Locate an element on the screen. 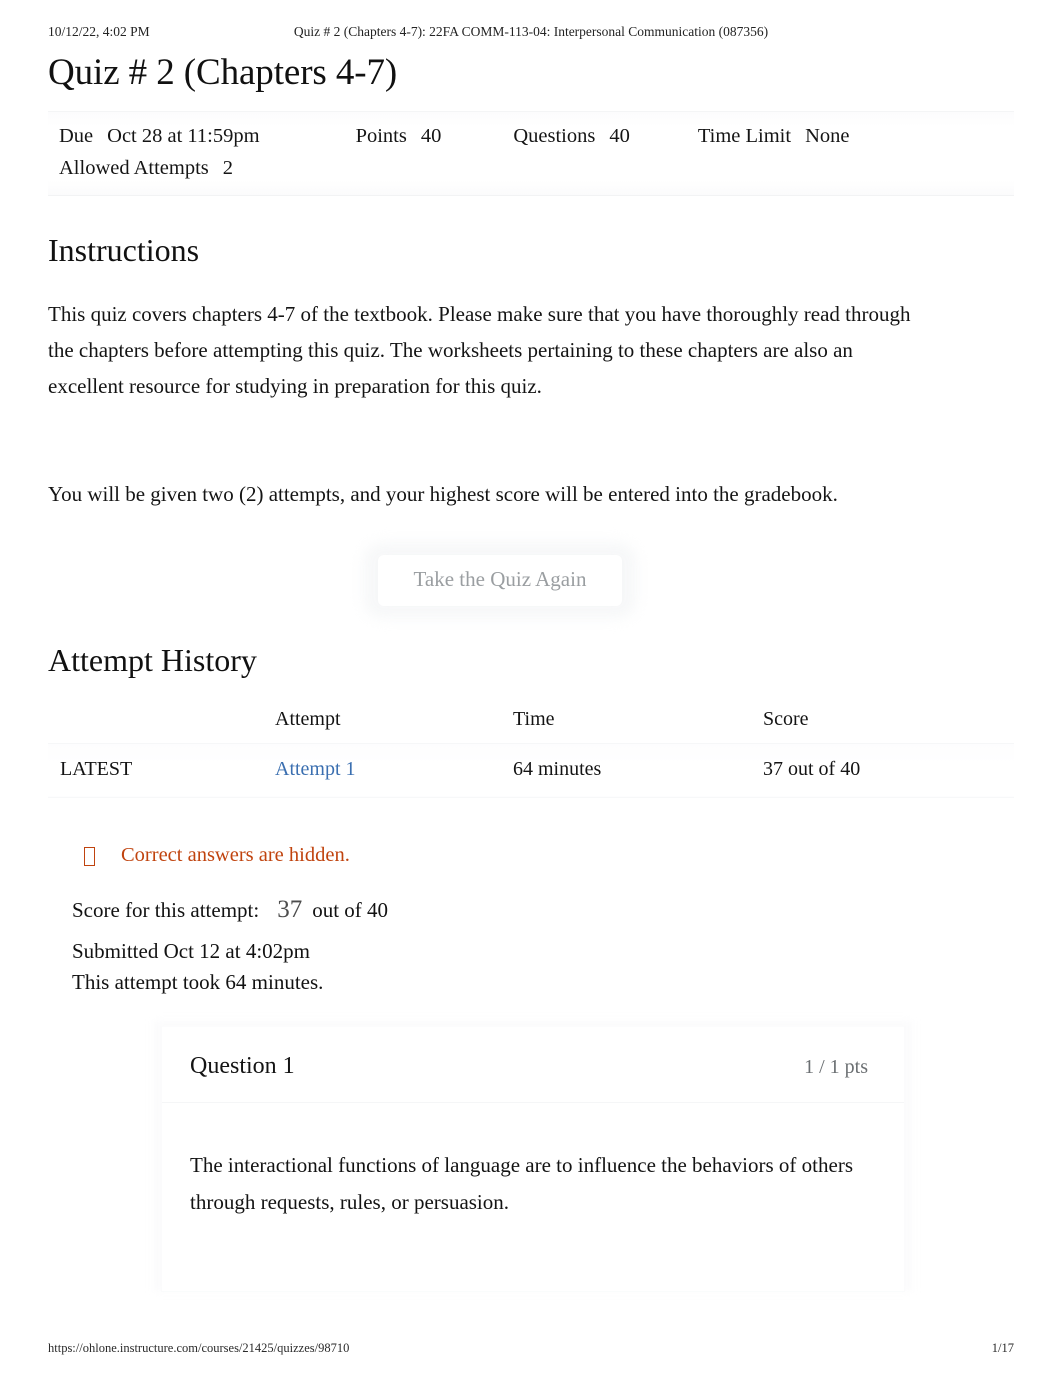 This screenshot has height=1377, width=1062. score-out-of: out of 40 is located at coordinates (350, 909).